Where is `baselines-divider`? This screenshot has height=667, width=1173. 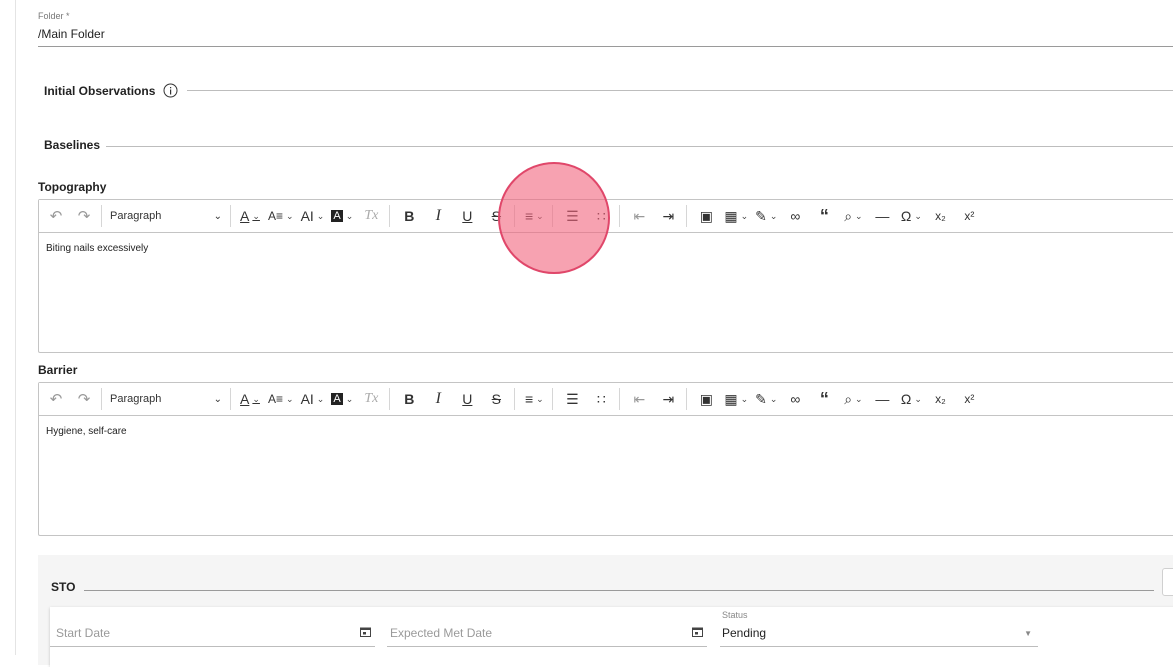 baselines-divider is located at coordinates (639, 146).